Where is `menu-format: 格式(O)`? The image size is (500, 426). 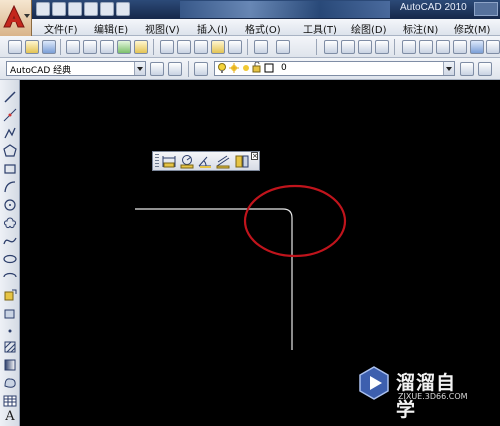 menu-format: 格式(O) is located at coordinates (263, 28).